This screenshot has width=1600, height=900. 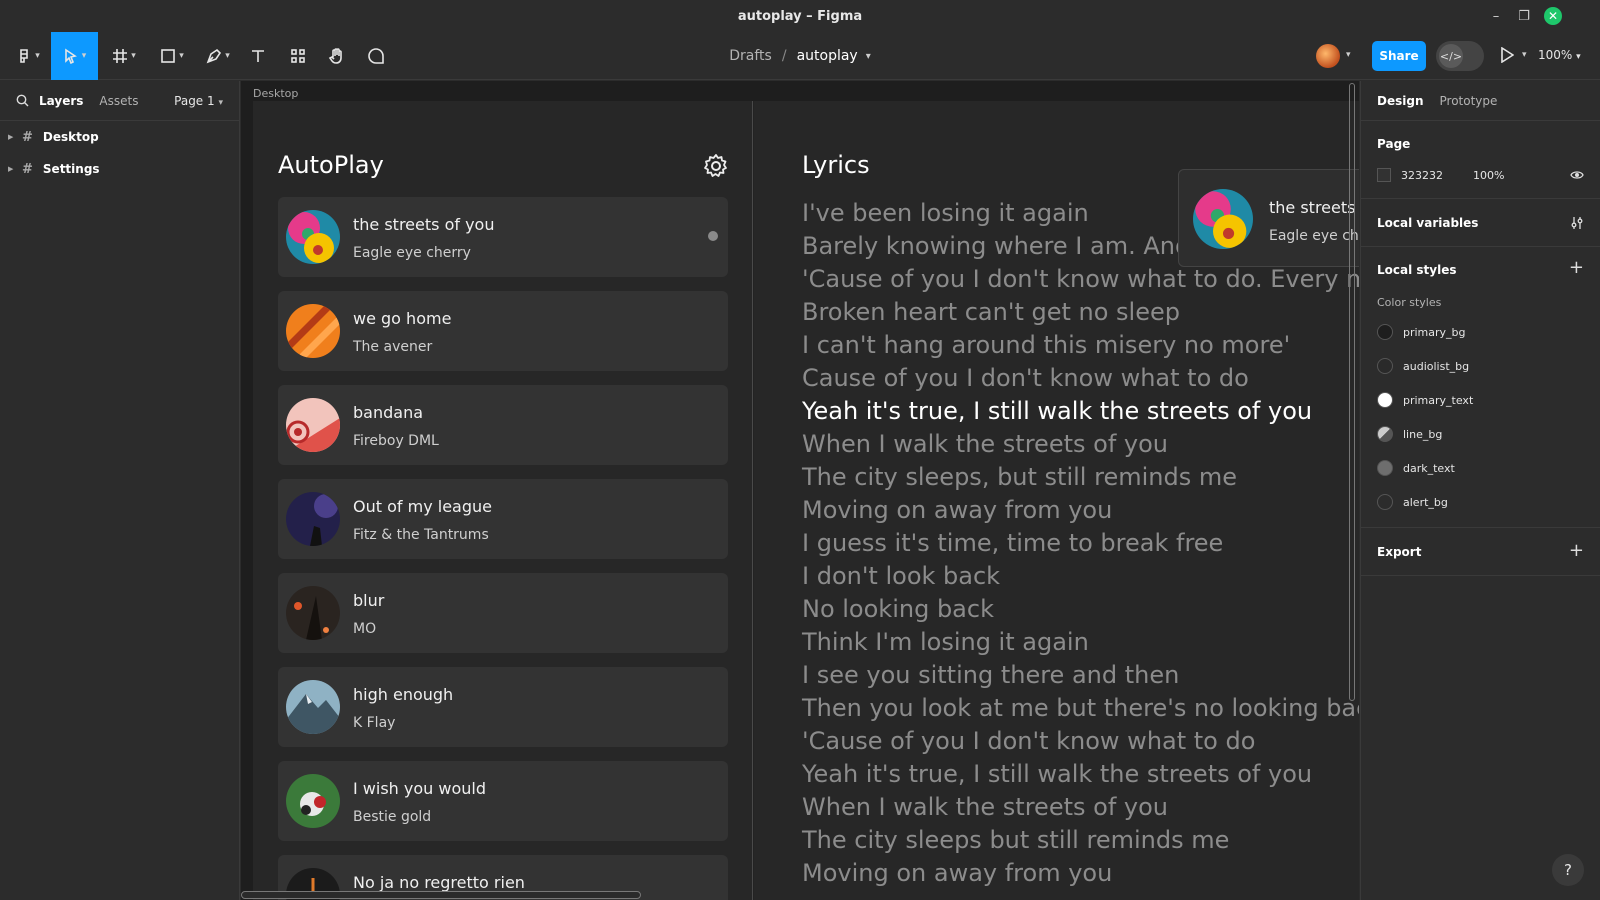 I want to click on gear-icon, so click(x=716, y=166).